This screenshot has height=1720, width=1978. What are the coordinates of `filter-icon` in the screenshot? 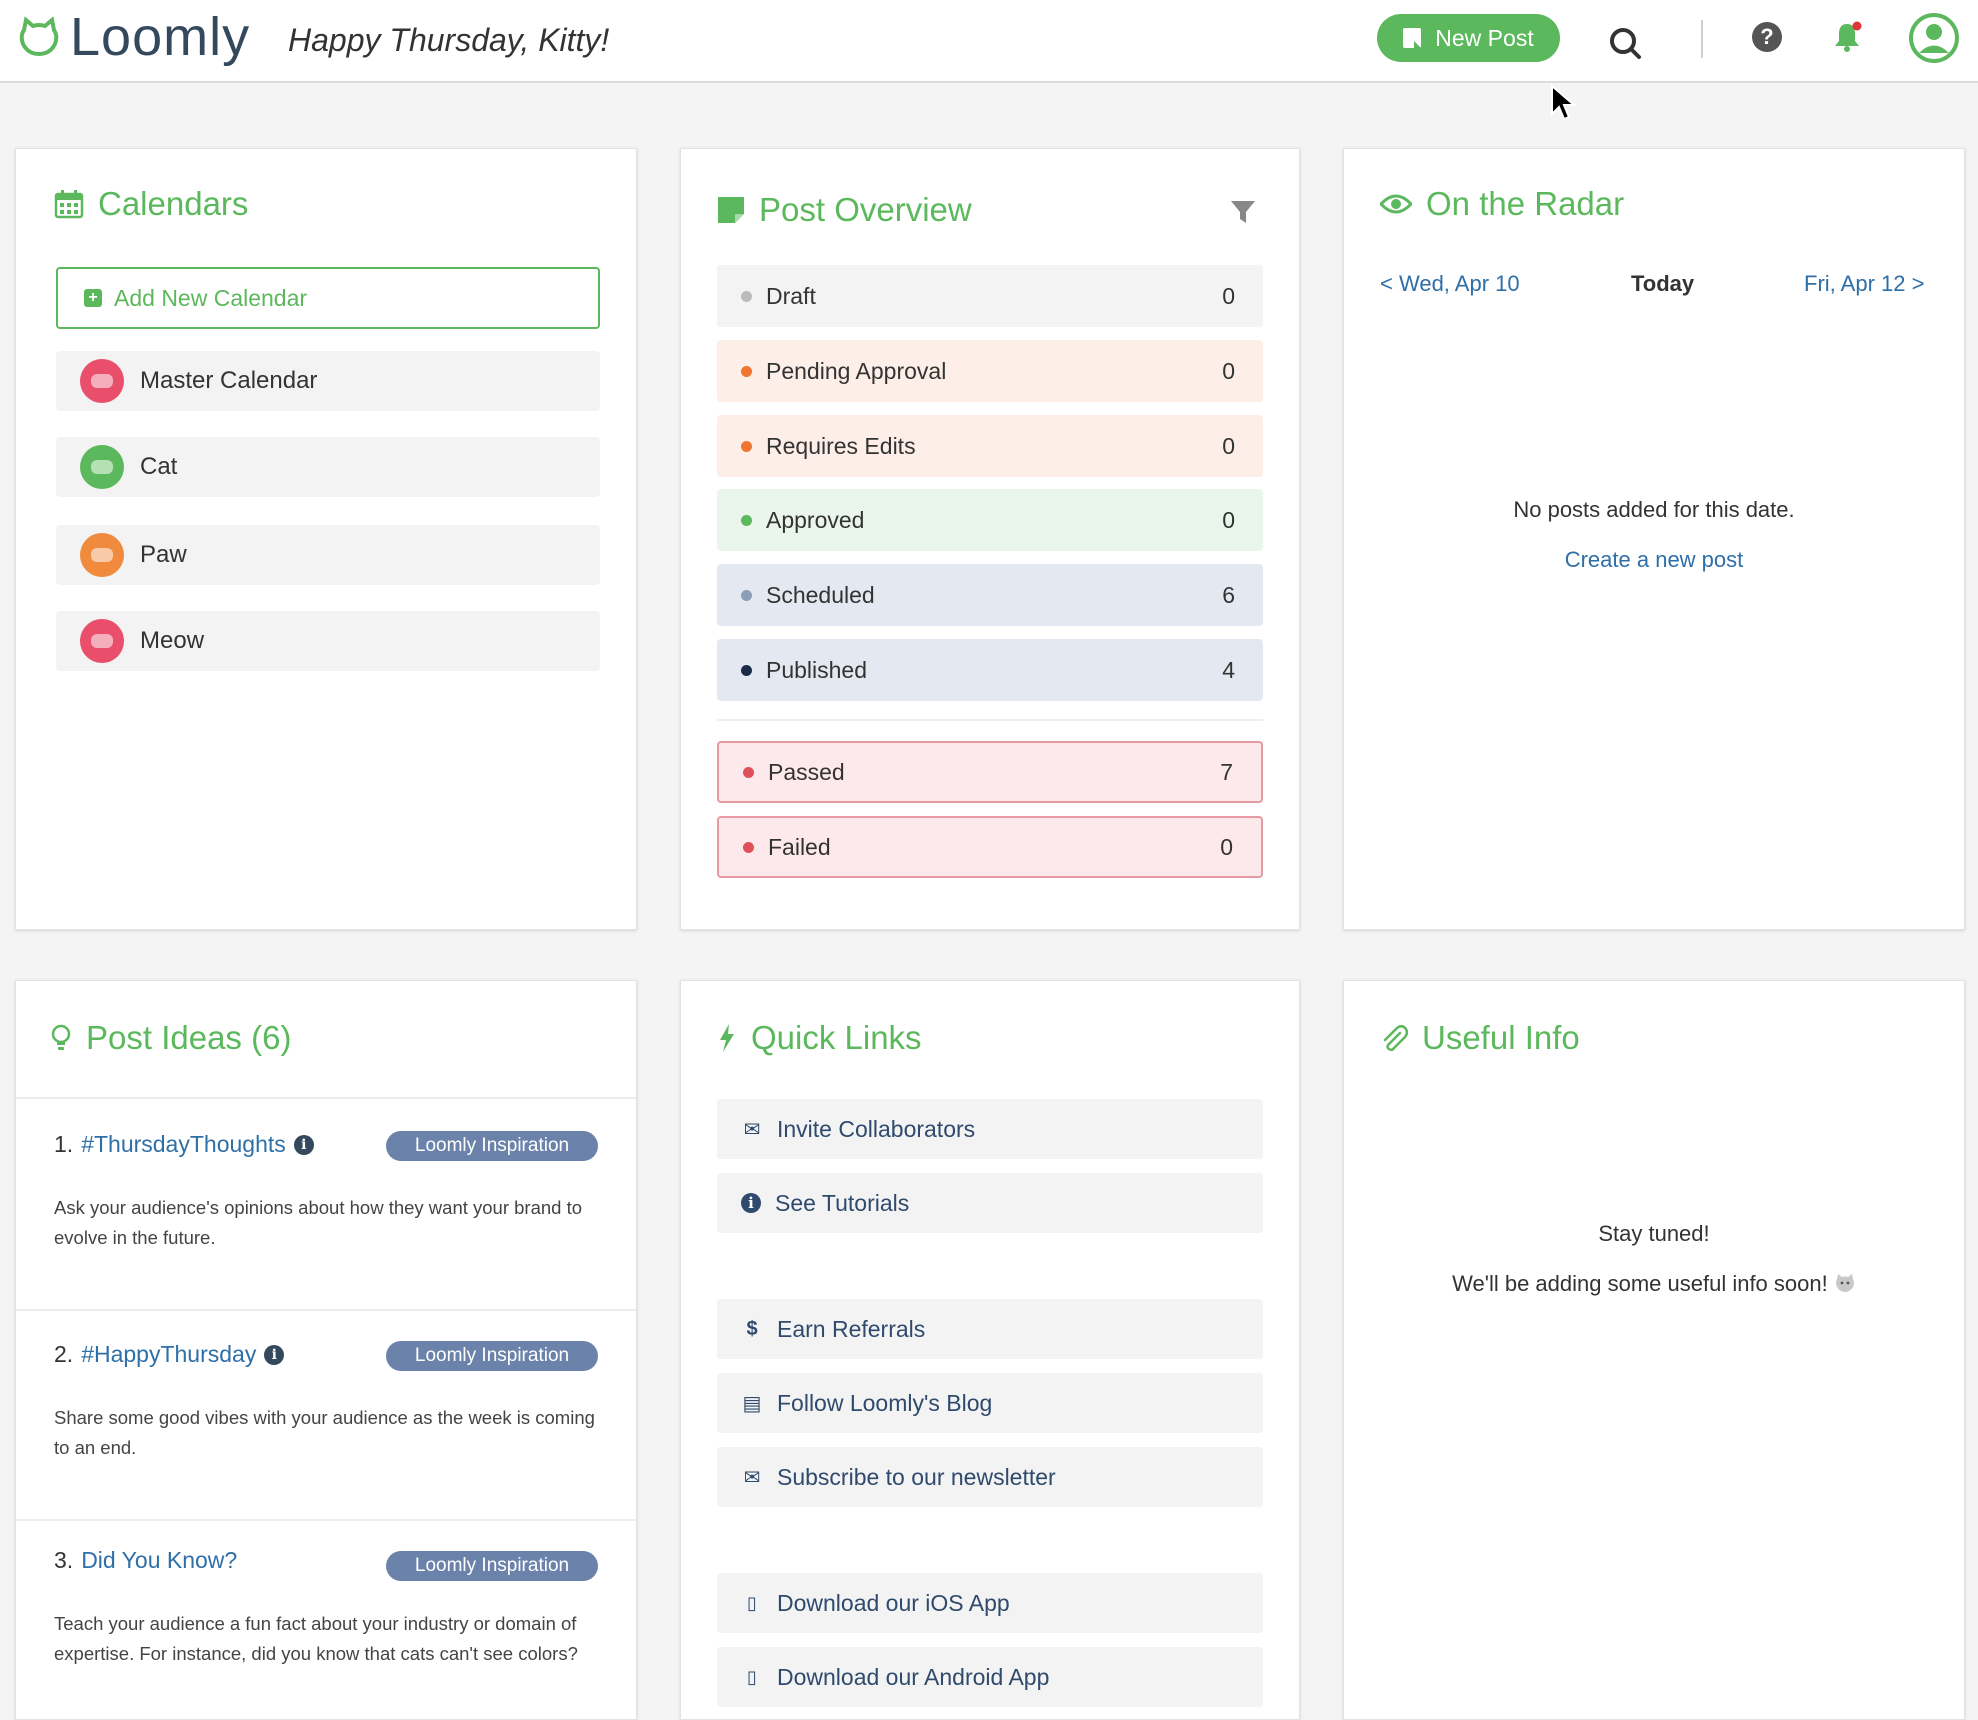 It's located at (1243, 212).